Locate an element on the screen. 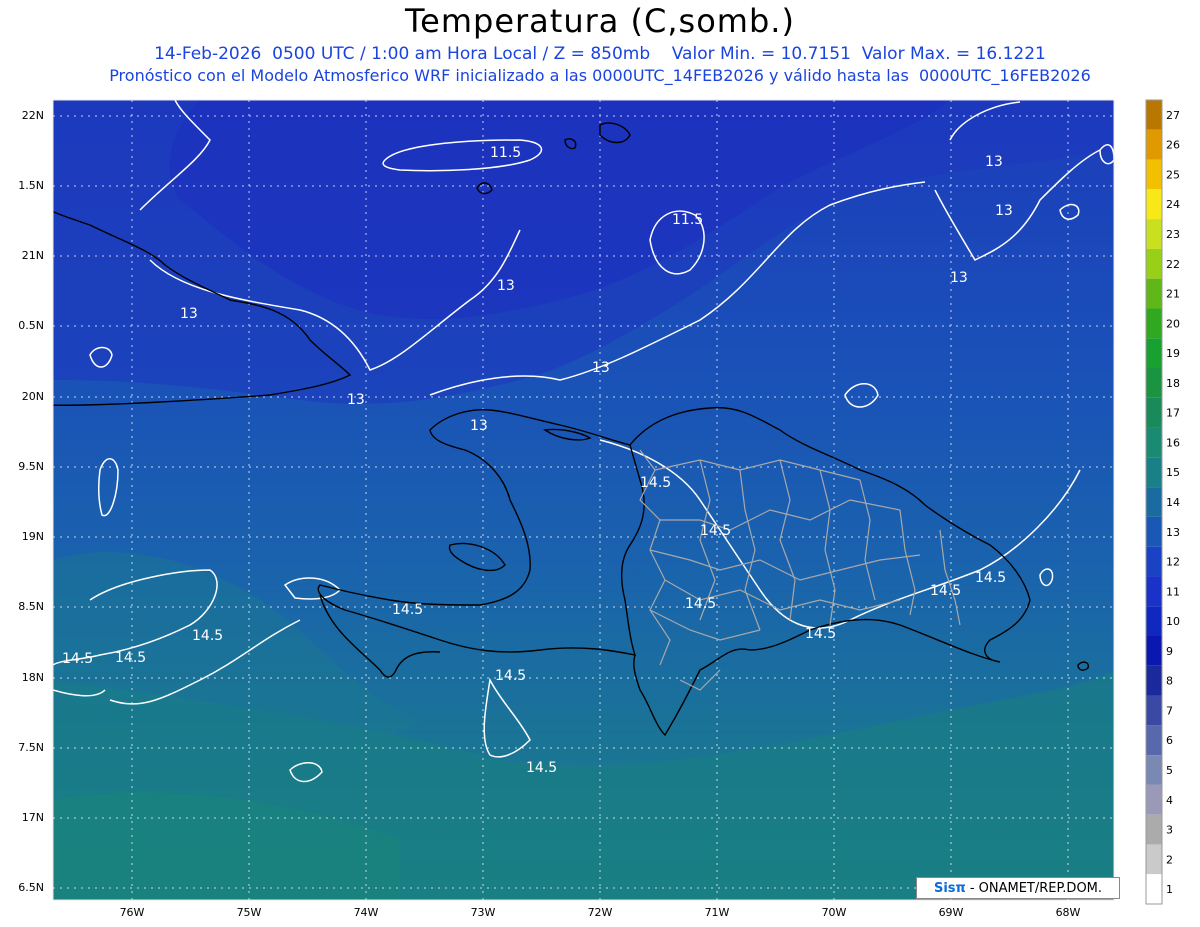 This screenshot has width=1200, height=927. lon-label: 68W is located at coordinates (1068, 912).